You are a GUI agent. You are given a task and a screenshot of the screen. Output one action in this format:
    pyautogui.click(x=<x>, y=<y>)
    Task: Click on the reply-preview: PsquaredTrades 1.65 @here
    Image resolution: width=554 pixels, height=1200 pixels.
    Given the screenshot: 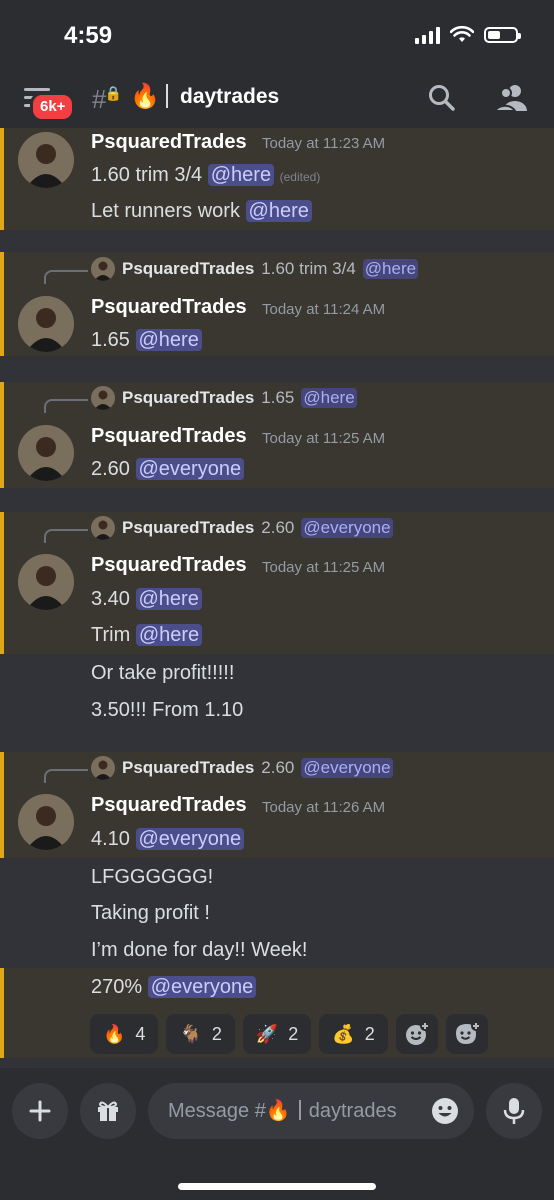 What is the action you would take?
    pyautogui.click(x=224, y=398)
    